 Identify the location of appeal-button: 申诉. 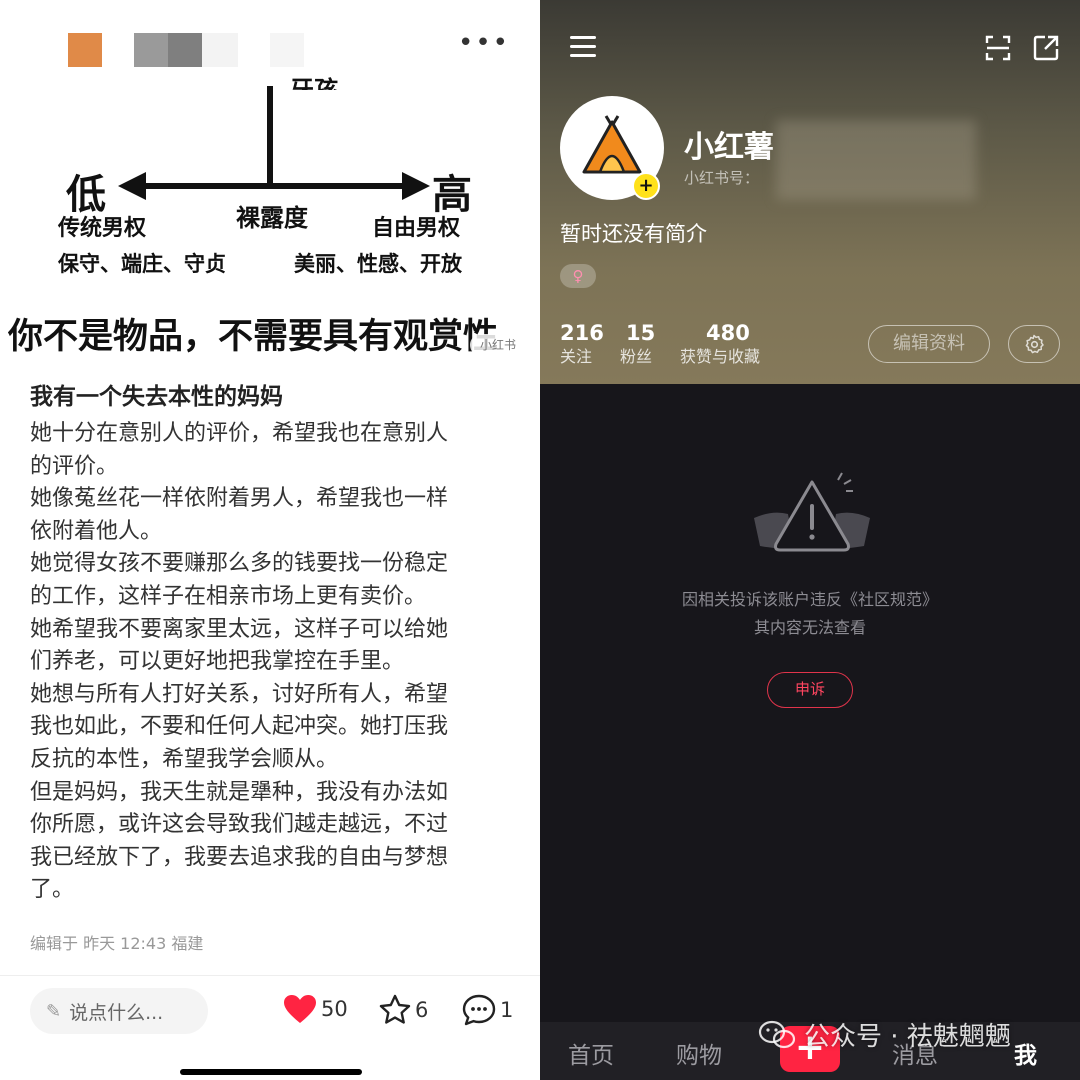
(810, 690).